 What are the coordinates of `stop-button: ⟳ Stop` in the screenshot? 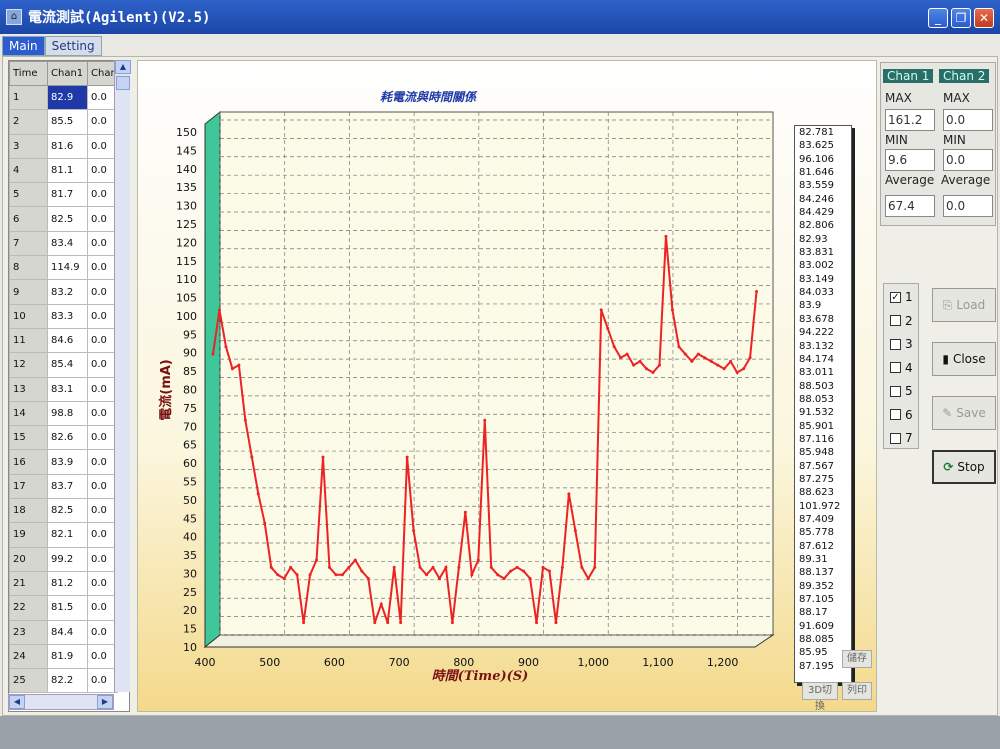 It's located at (964, 467).